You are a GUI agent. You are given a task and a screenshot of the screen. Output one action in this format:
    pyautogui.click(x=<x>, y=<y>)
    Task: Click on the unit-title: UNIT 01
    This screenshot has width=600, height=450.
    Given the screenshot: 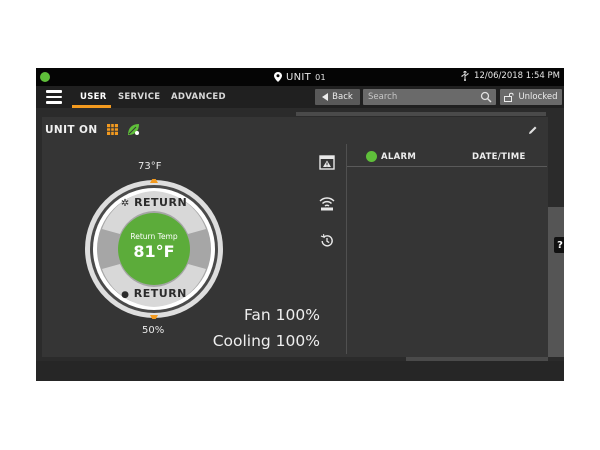 What is the action you would take?
    pyautogui.click(x=300, y=77)
    